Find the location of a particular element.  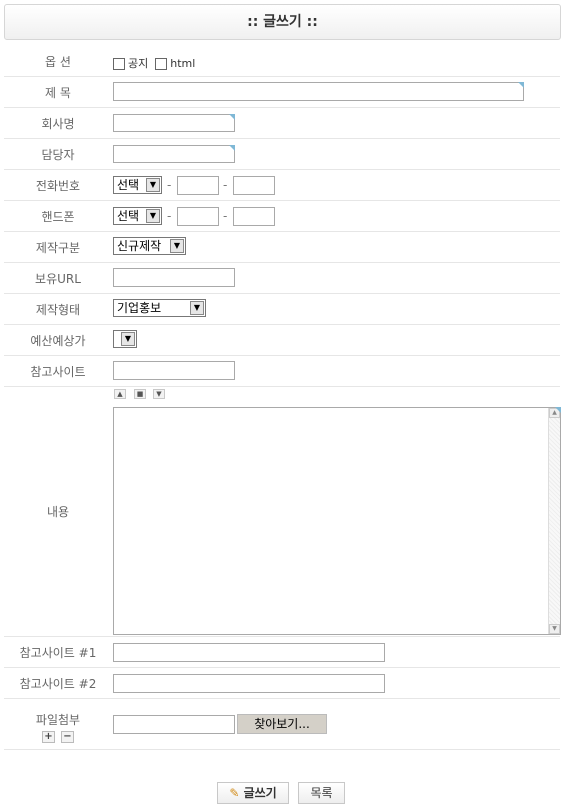

label-budget: 예산예상가 is located at coordinates (58, 341).